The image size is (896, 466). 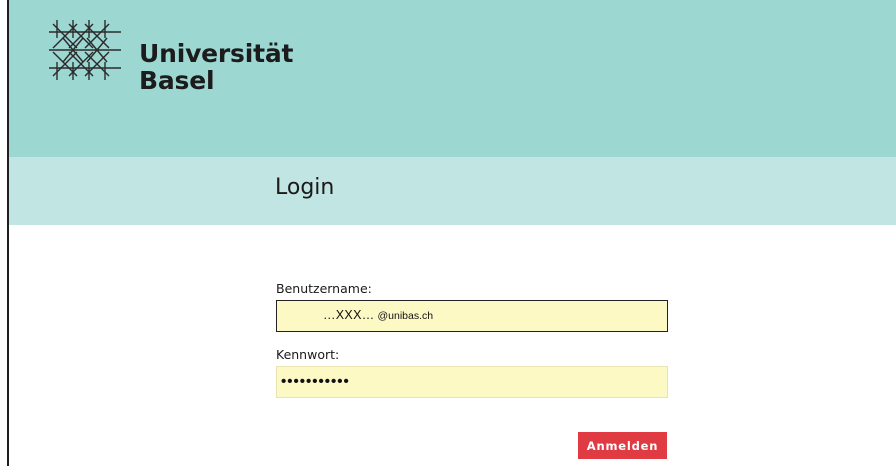 What do you see at coordinates (315, 381) in the screenshot?
I see `password-value: •••••••••••` at bounding box center [315, 381].